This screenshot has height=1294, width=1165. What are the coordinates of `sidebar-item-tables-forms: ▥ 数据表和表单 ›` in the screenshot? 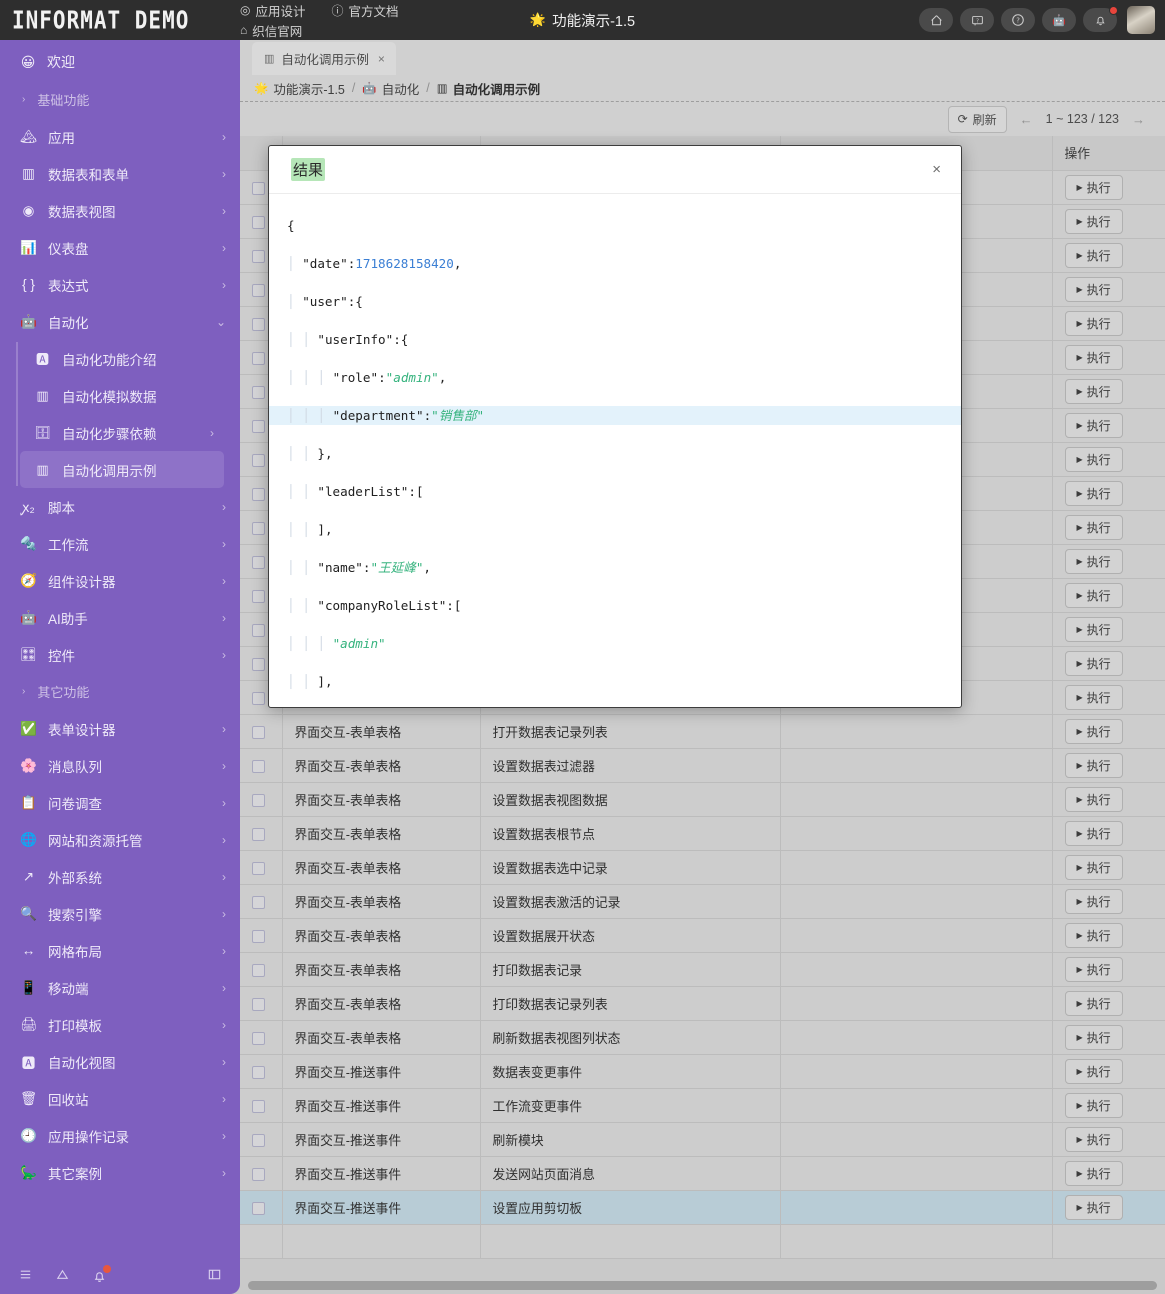 It's located at (120, 173).